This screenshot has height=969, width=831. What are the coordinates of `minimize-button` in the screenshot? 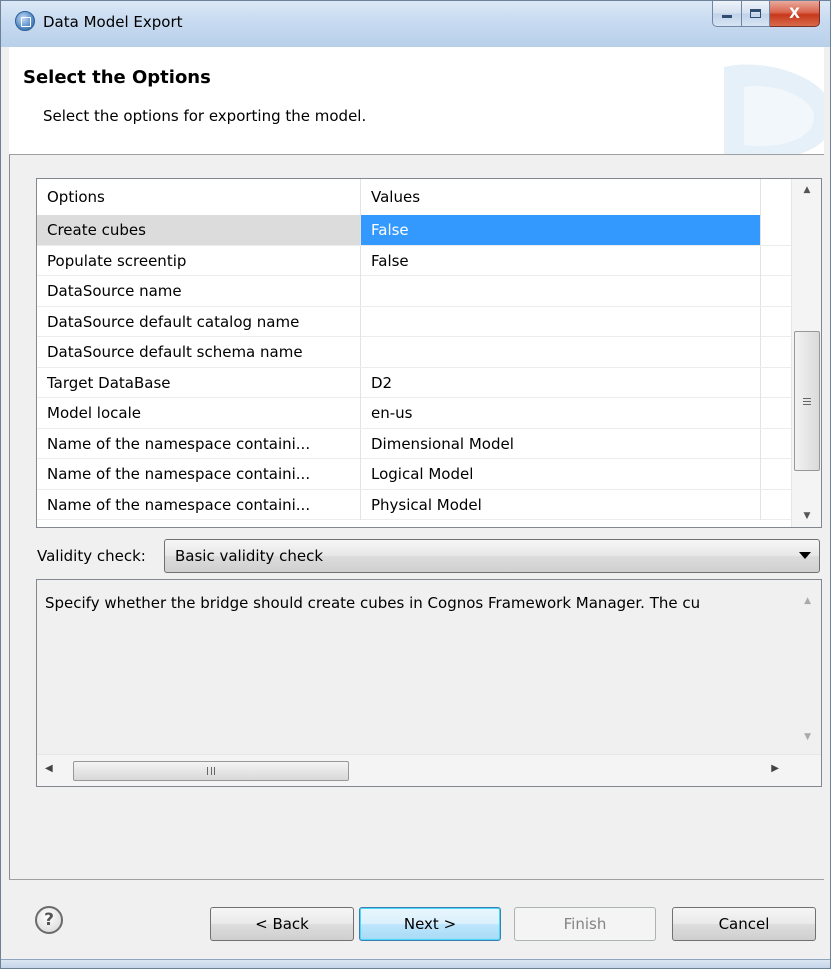 It's located at (727, 14).